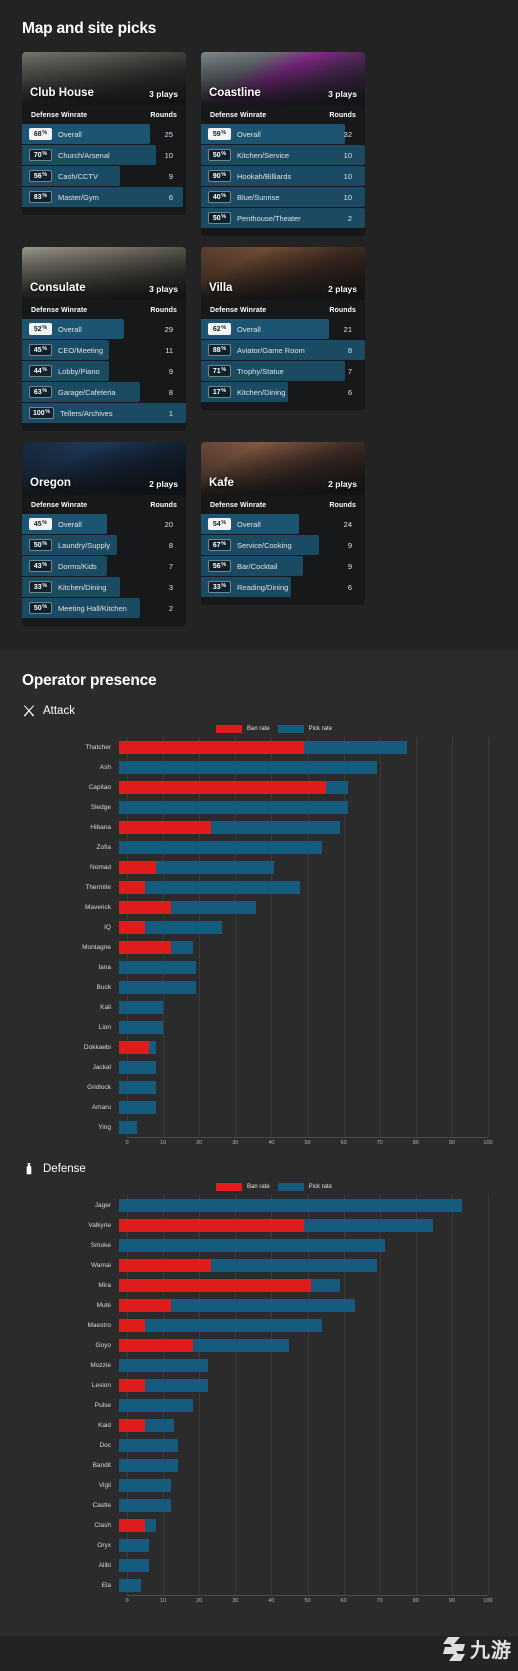 The image size is (518, 1671). What do you see at coordinates (259, 1127) in the screenshot?
I see `operator-row: Ying` at bounding box center [259, 1127].